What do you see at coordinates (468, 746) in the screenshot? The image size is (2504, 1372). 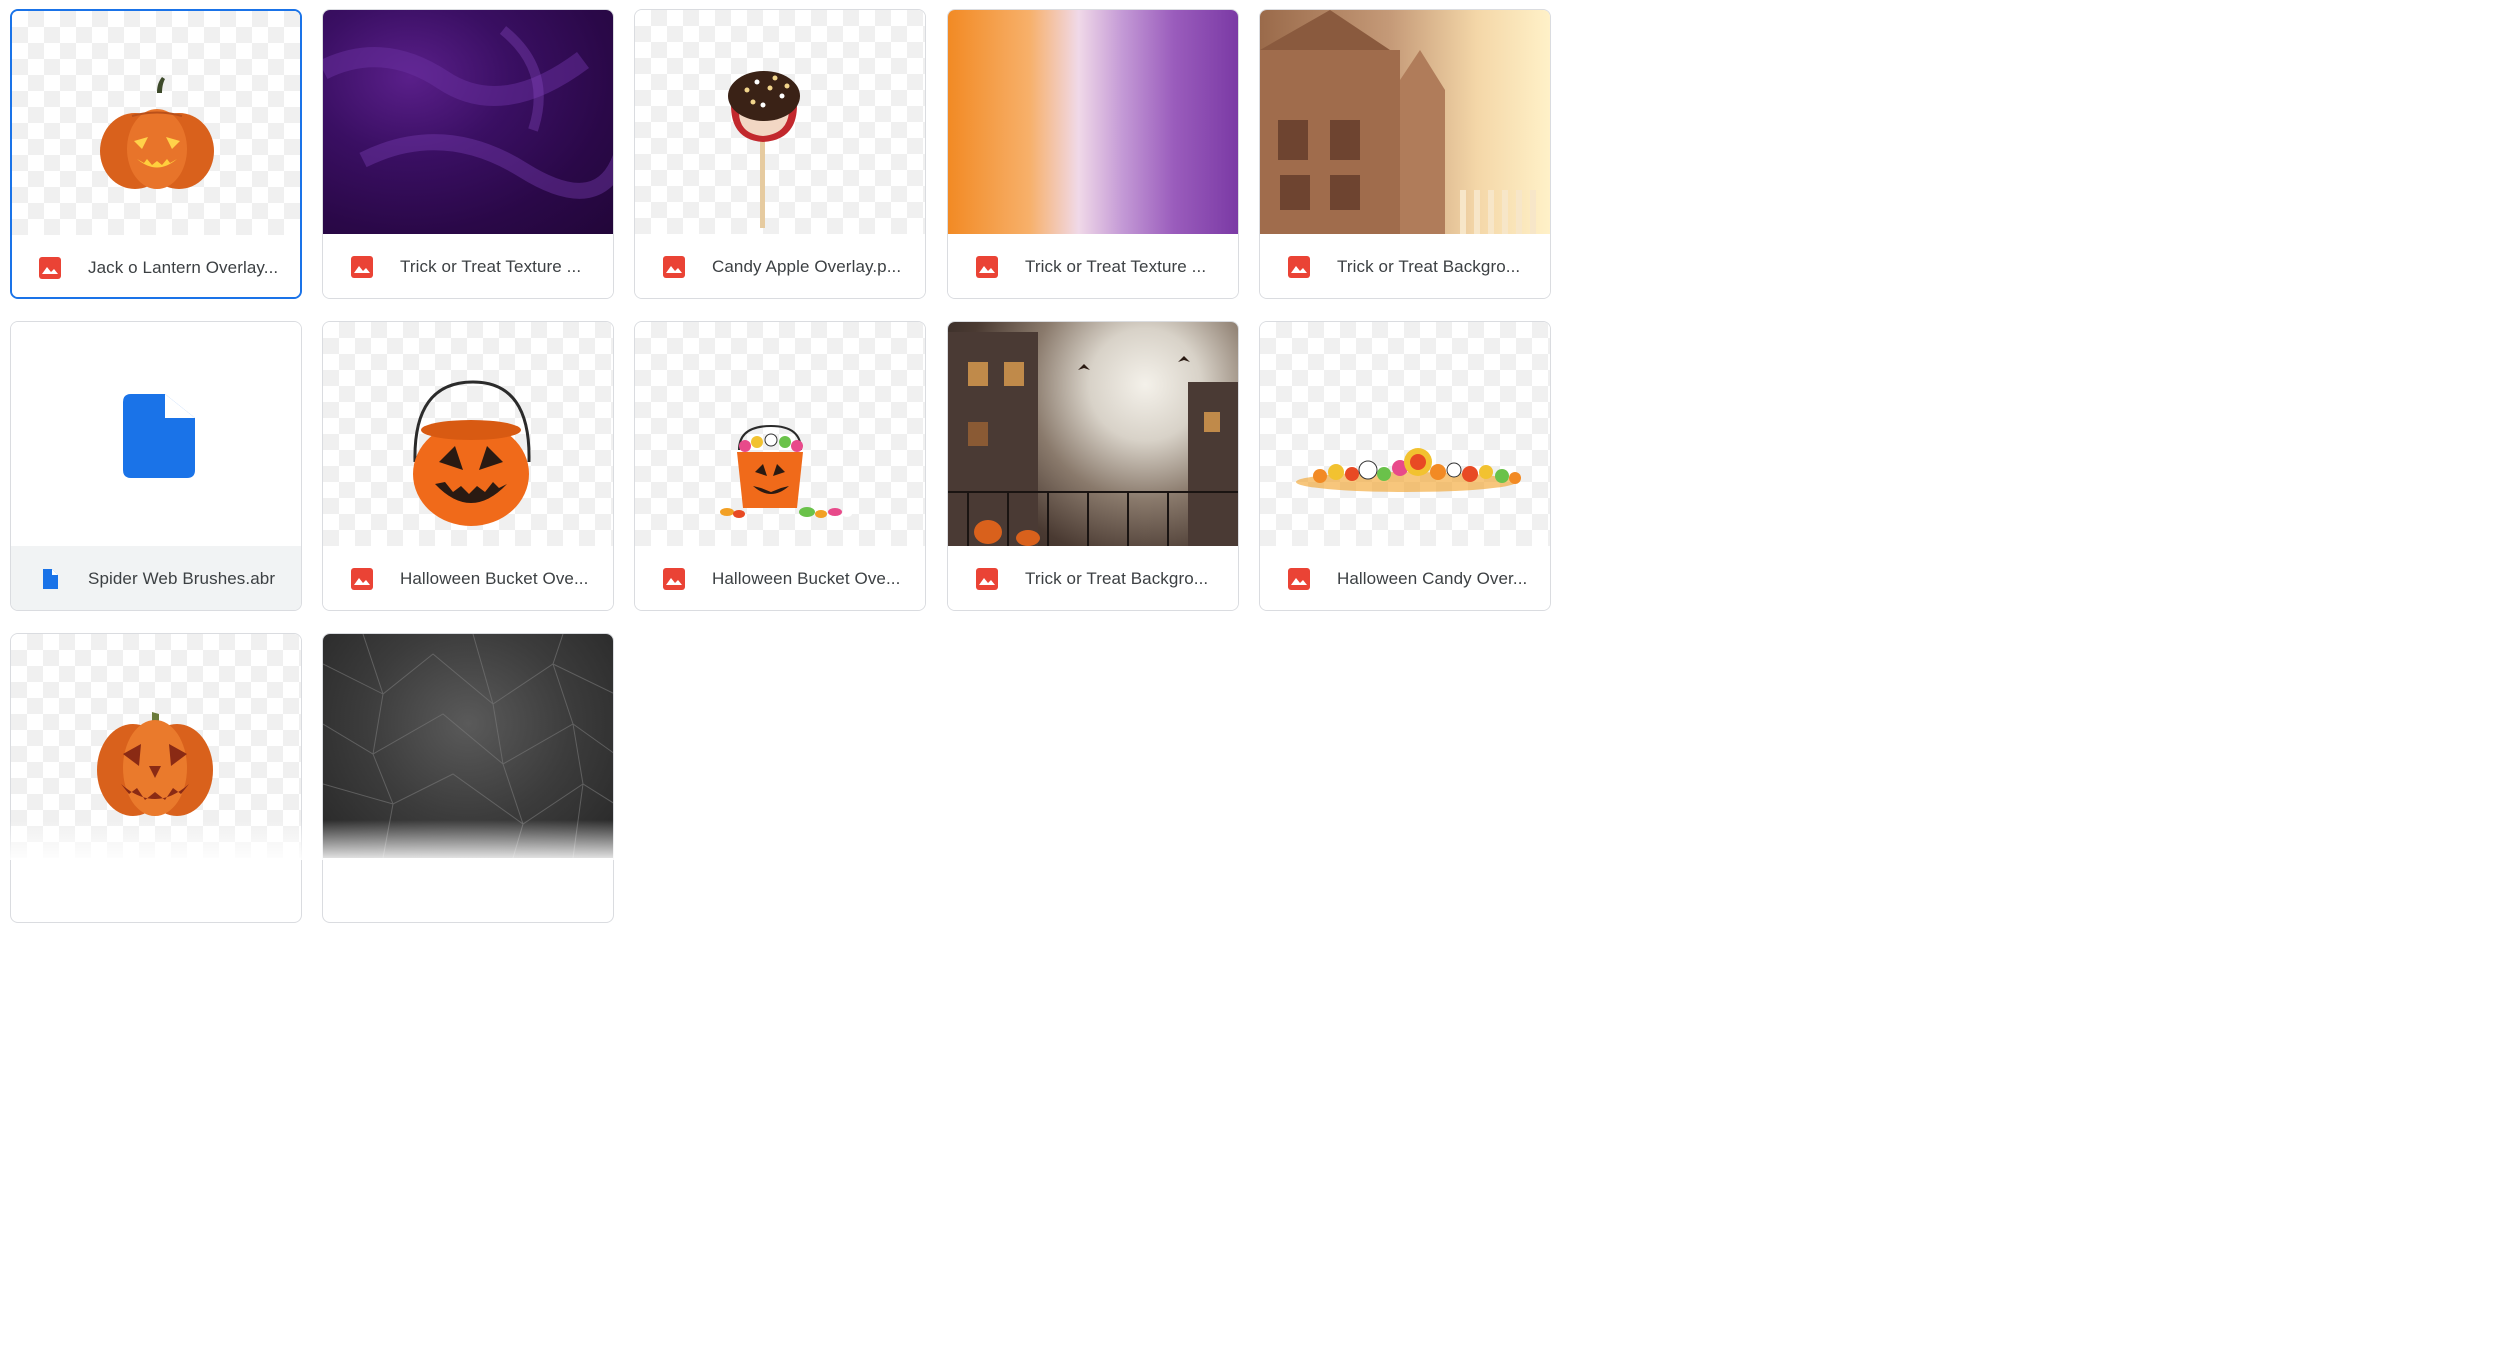 I see `thumbnail-crumpled-paper` at bounding box center [468, 746].